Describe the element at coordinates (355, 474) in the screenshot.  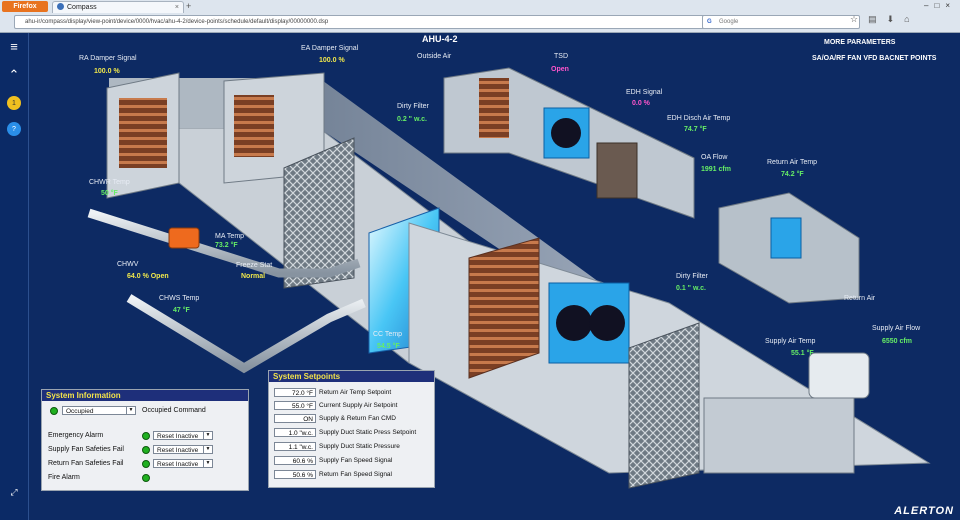
I see `setpoint-label: Return Fan Speed Signal` at that location.